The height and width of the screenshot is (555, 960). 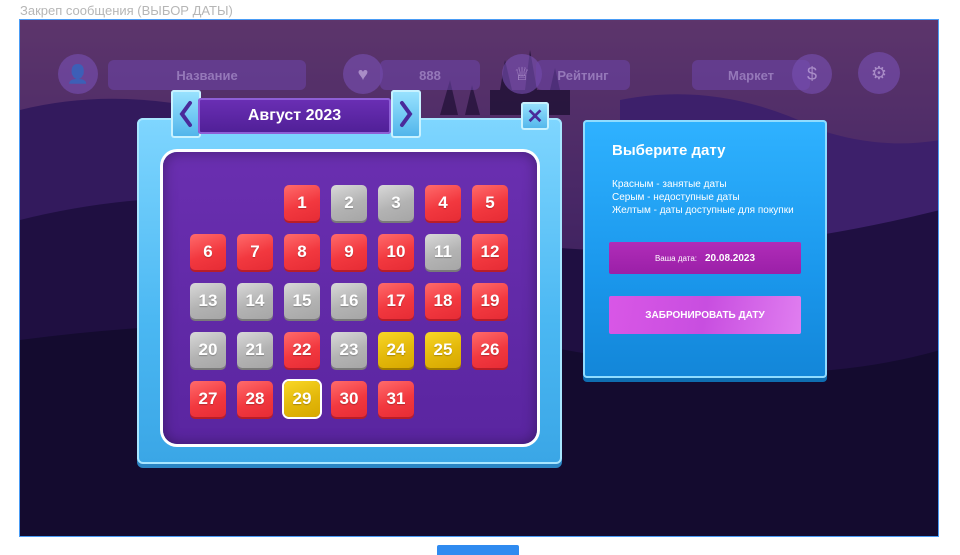 What do you see at coordinates (363, 74) in the screenshot?
I see `coin-icon: ♥` at bounding box center [363, 74].